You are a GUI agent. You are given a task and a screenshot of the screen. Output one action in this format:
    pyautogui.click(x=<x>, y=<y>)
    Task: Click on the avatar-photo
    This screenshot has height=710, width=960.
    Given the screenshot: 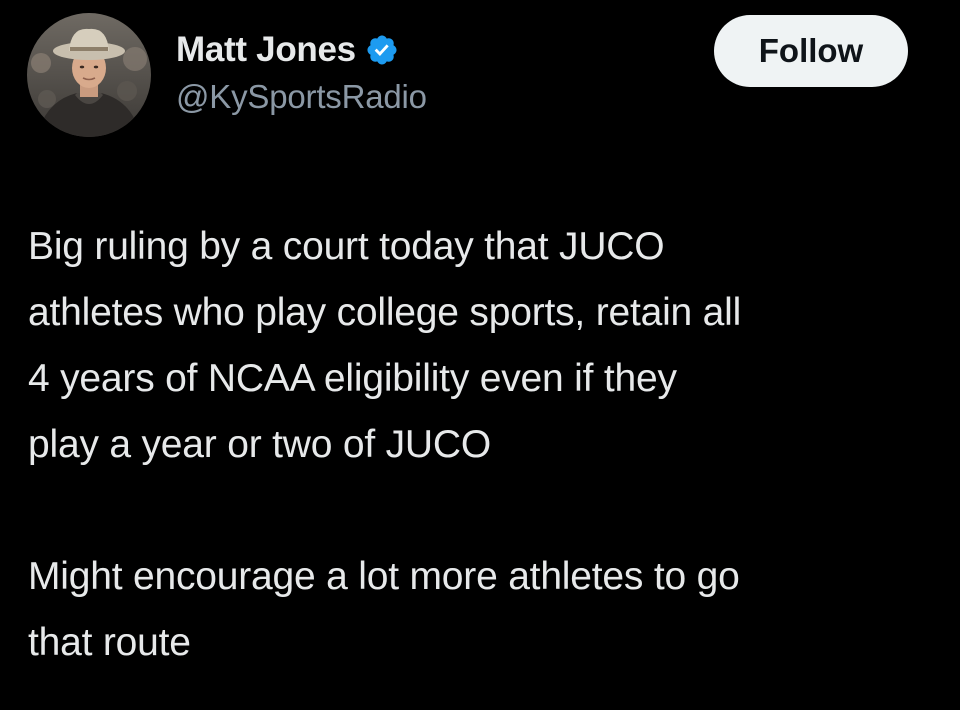 What is the action you would take?
    pyautogui.click(x=89, y=75)
    